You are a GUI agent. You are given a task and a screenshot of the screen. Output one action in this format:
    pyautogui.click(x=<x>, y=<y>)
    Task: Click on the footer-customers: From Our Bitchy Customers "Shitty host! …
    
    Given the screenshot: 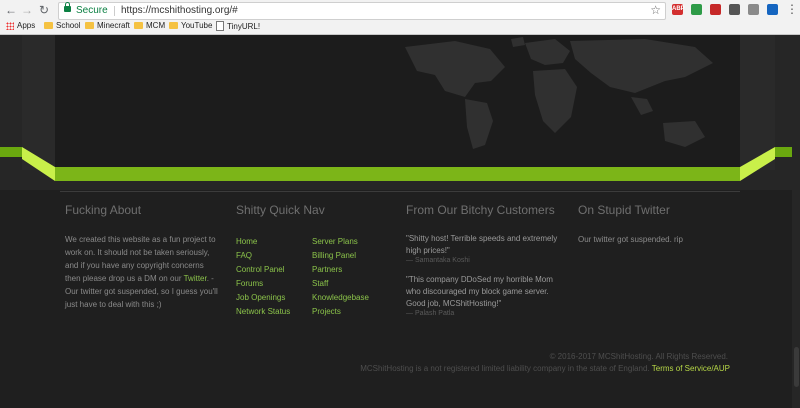 What is the action you would take?
    pyautogui.click(x=486, y=260)
    